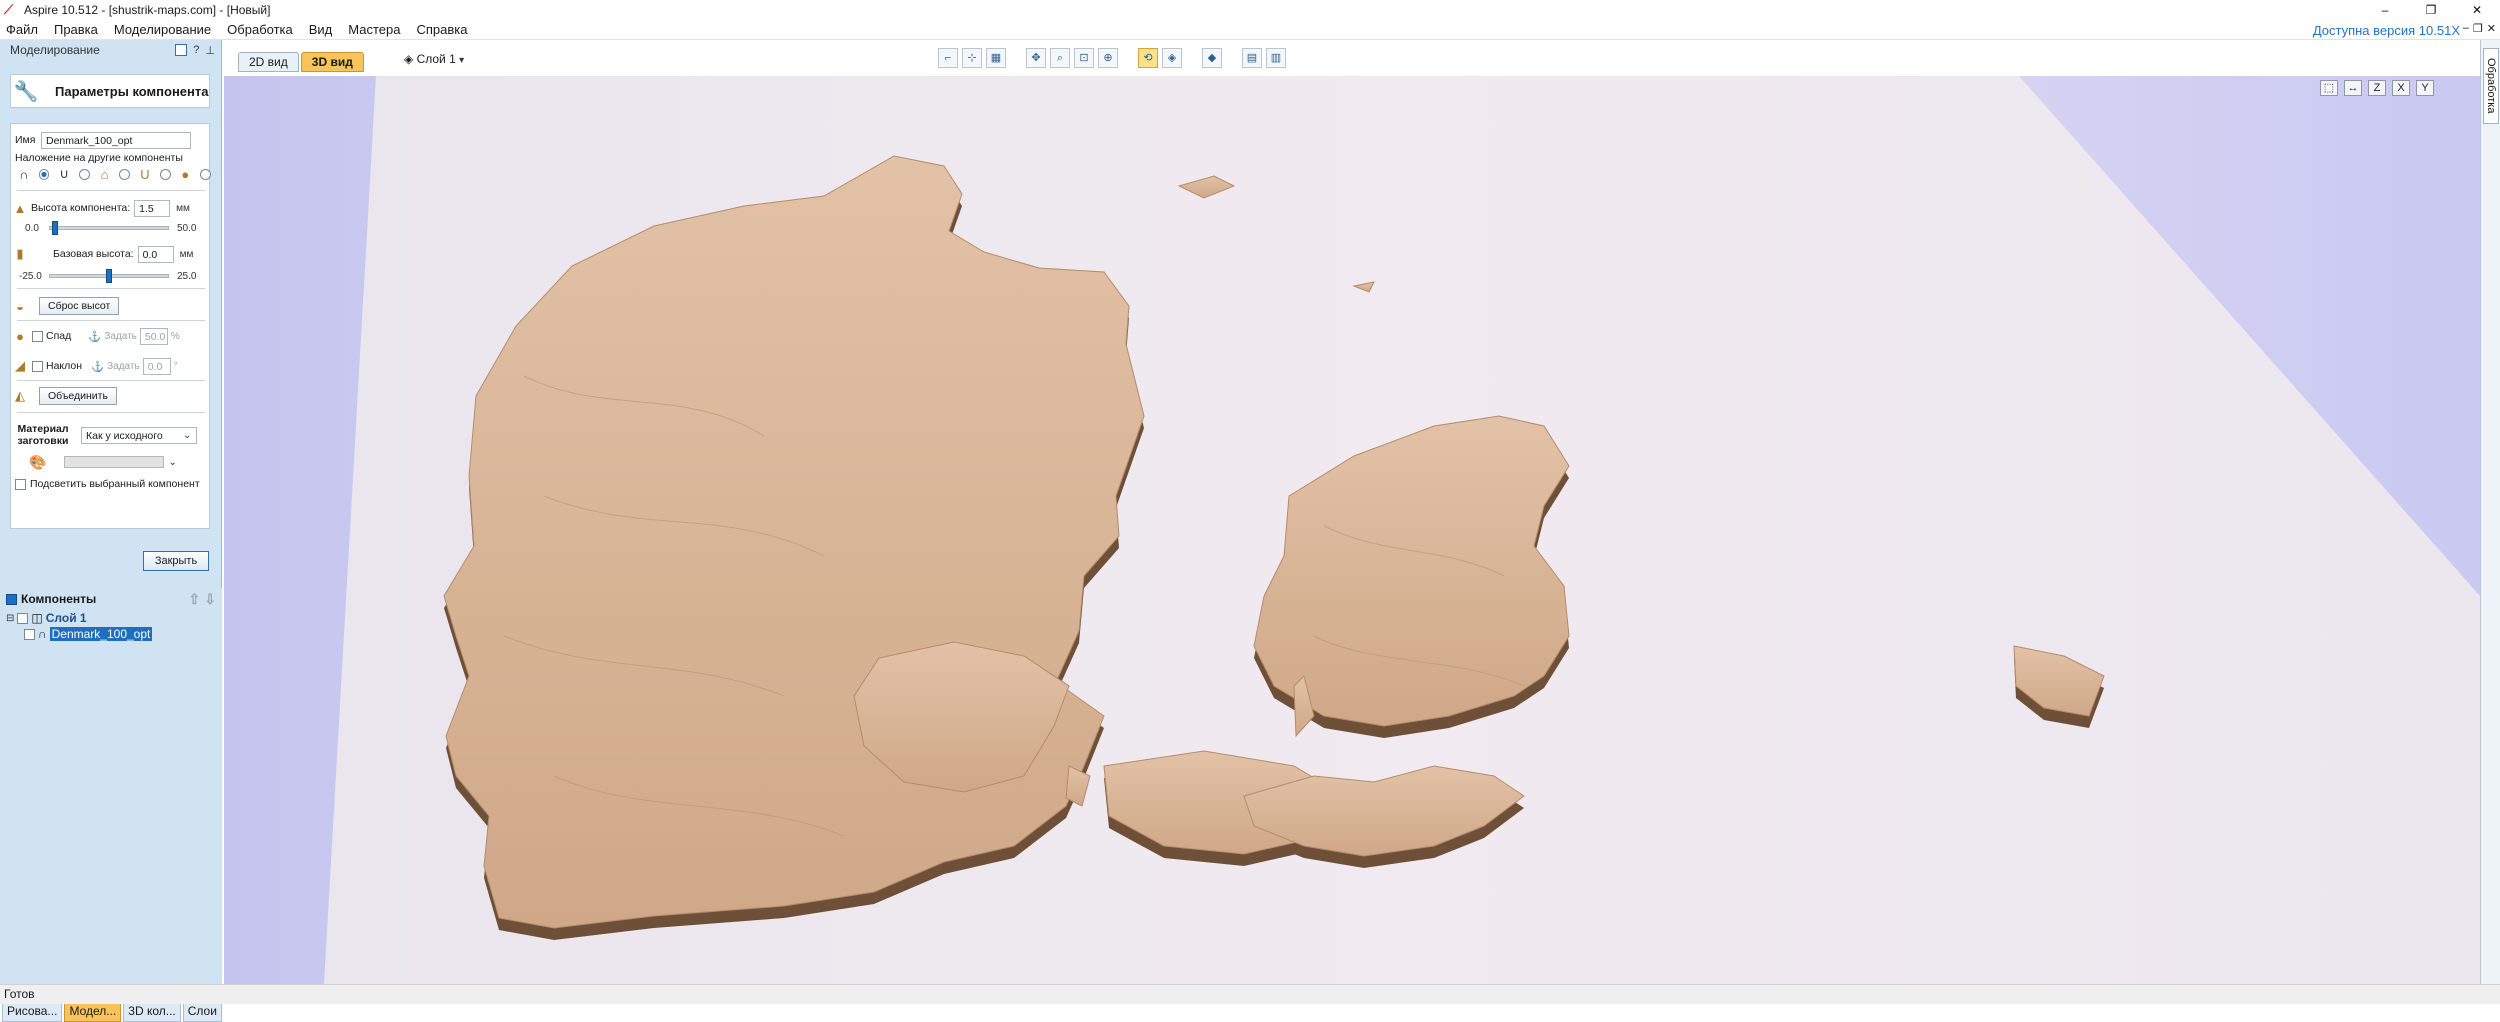  What do you see at coordinates (139, 435) in the screenshot?
I see `material-select: Как у исходного` at bounding box center [139, 435].